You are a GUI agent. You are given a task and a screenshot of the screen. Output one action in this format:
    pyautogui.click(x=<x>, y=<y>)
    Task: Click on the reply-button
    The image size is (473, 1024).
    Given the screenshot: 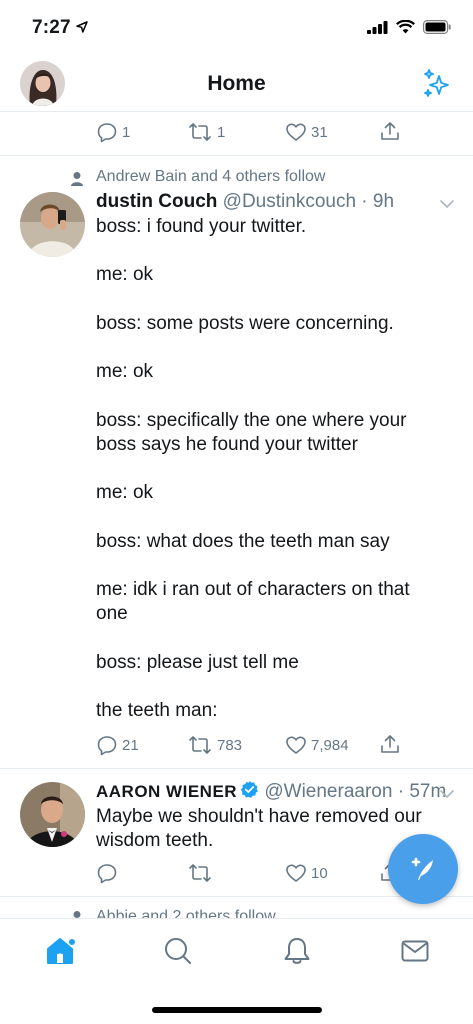 What is the action you would take?
    pyautogui.click(x=107, y=873)
    